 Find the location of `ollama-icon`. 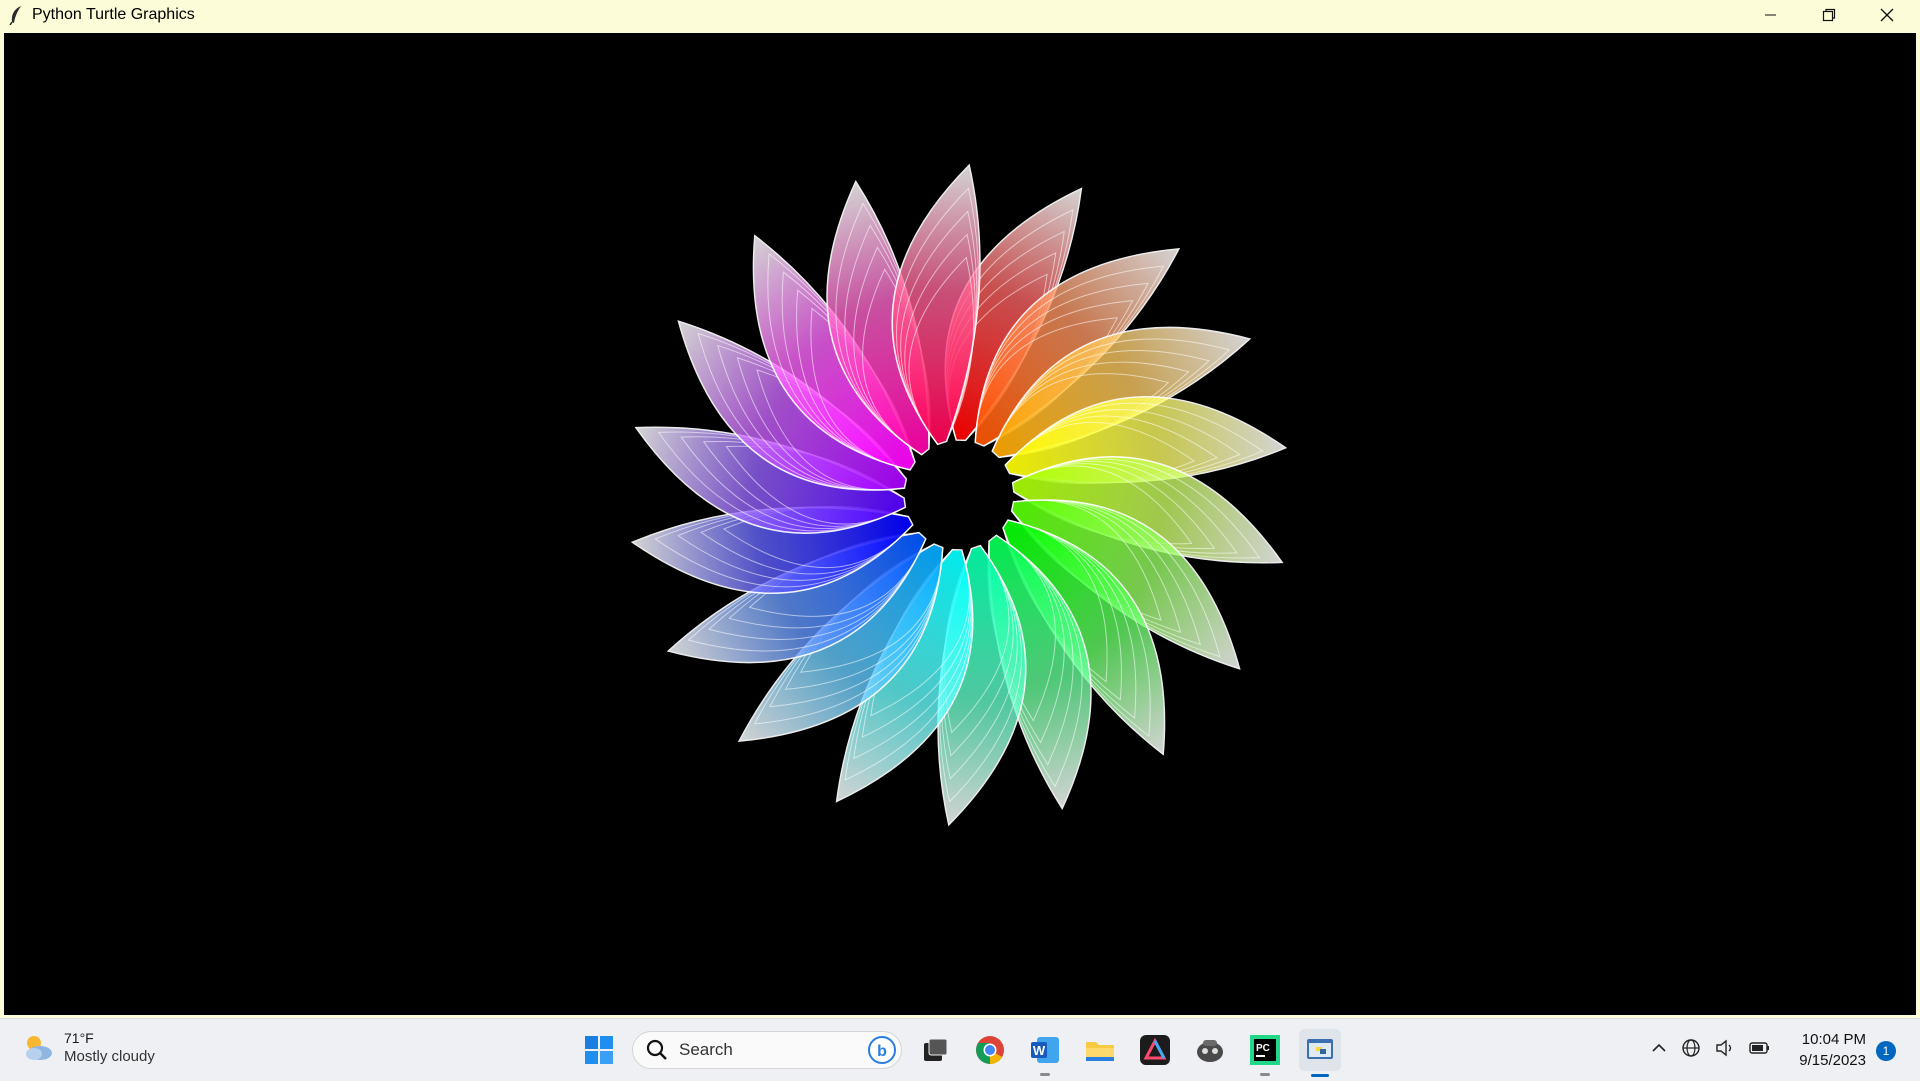

ollama-icon is located at coordinates (1210, 1051).